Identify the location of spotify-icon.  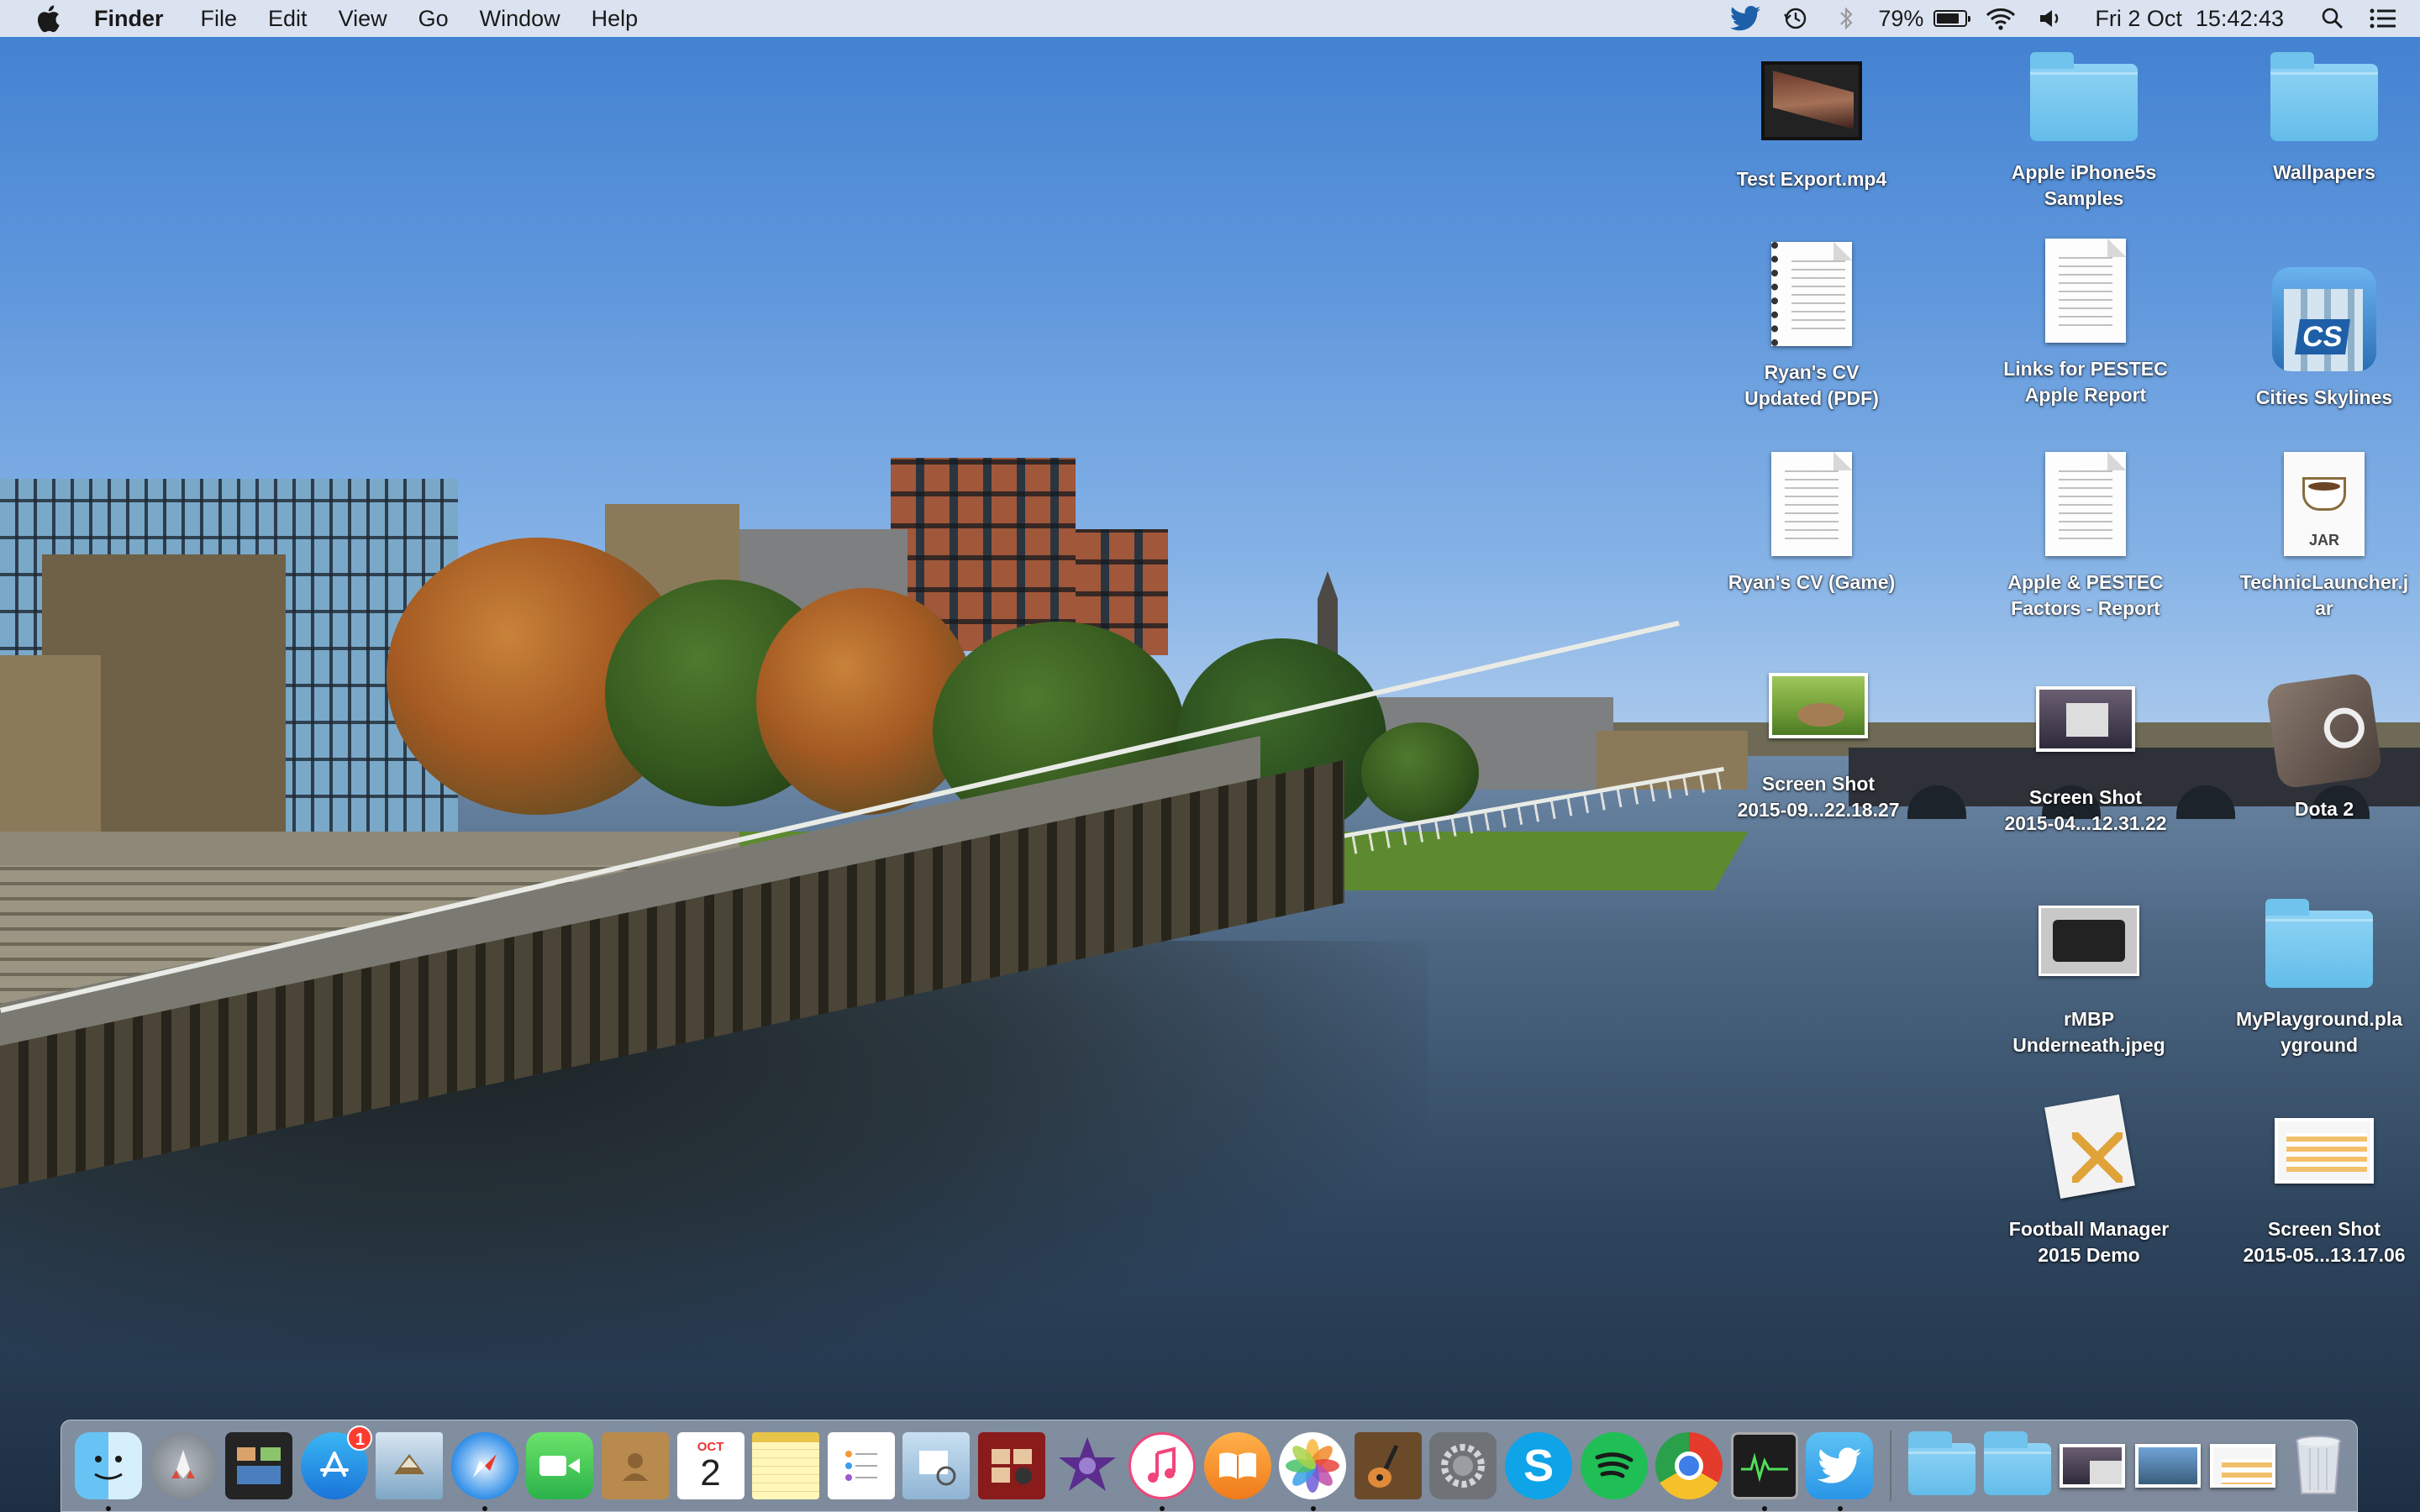
(1614, 1465).